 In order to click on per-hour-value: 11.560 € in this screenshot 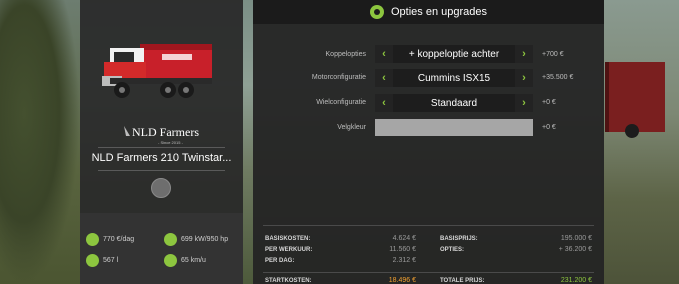, I will do `click(402, 249)`.